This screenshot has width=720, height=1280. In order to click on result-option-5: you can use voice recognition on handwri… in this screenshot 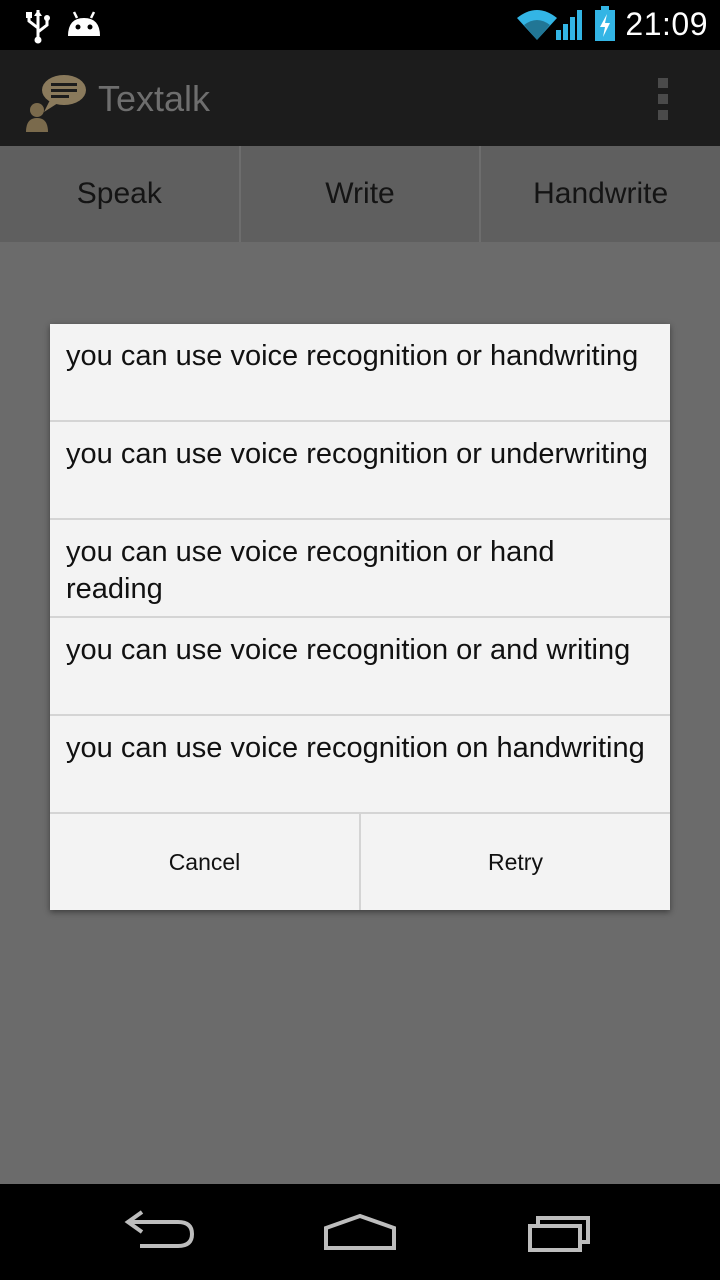, I will do `click(360, 765)`.